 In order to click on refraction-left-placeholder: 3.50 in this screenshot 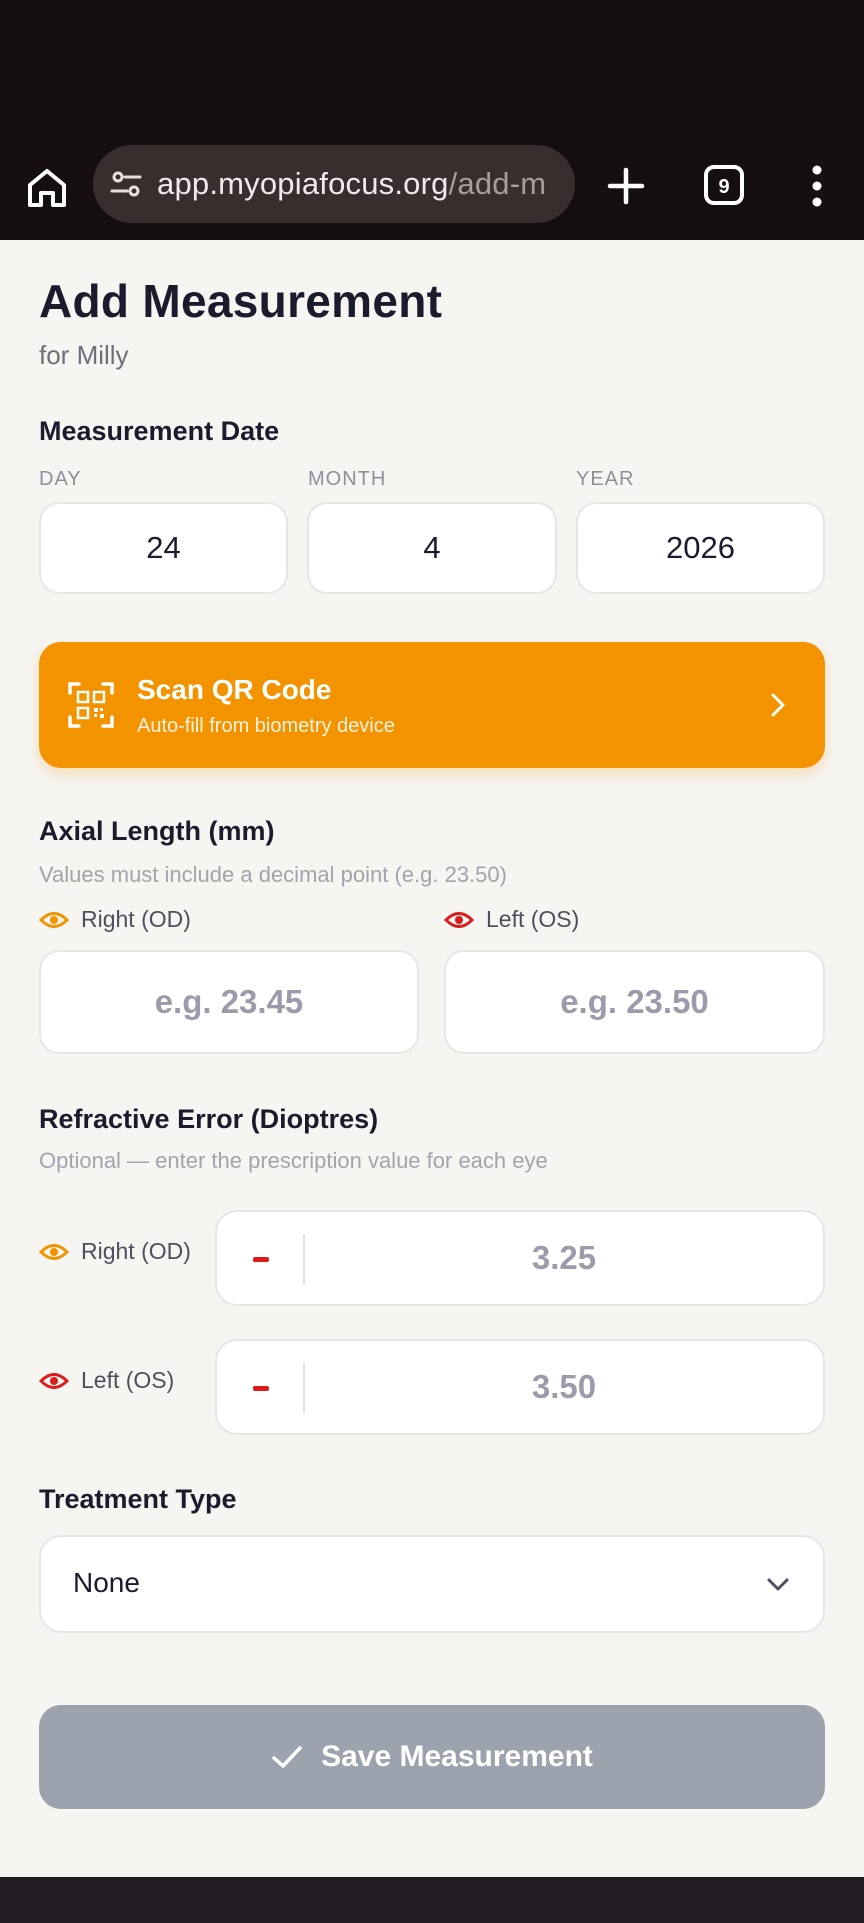, I will do `click(564, 1386)`.